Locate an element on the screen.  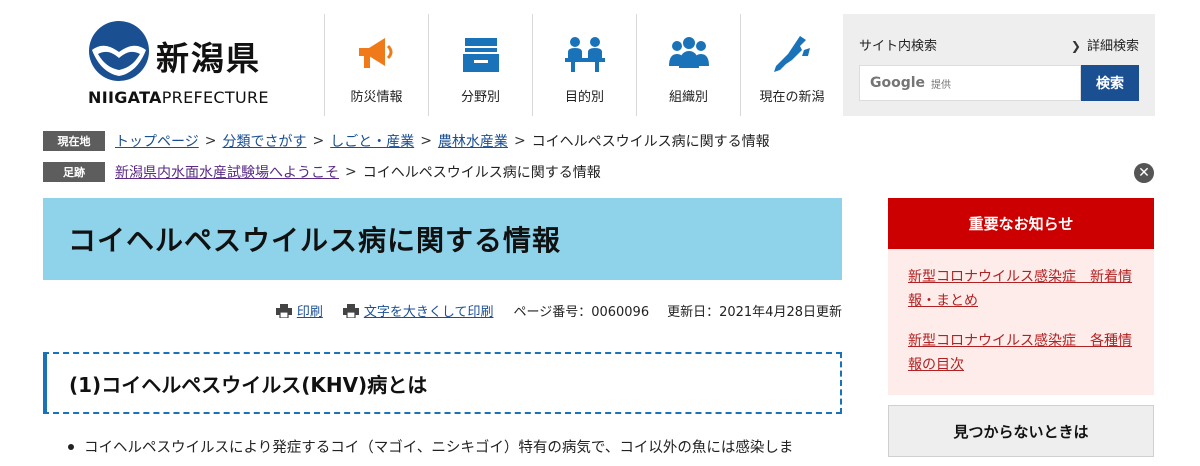
niigata-emblem-icon is located at coordinates (119, 51).